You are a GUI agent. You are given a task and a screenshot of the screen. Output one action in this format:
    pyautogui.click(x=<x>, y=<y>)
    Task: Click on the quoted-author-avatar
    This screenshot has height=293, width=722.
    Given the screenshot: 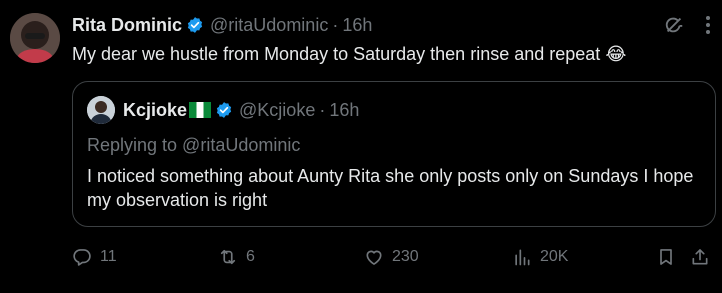 What is the action you would take?
    pyautogui.click(x=101, y=110)
    